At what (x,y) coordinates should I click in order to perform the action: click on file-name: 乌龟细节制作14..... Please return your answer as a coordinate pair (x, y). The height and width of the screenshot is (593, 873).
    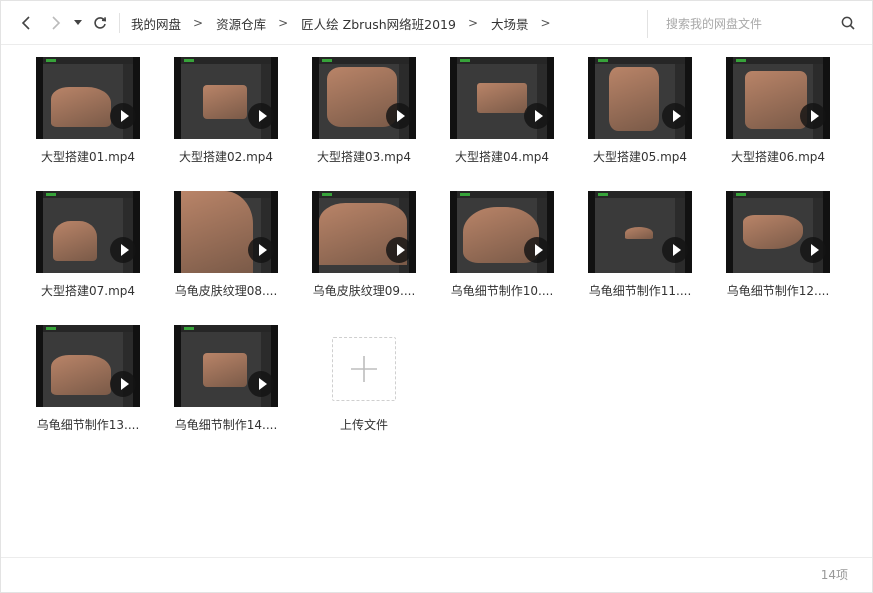
    Looking at the image, I should click on (226, 425).